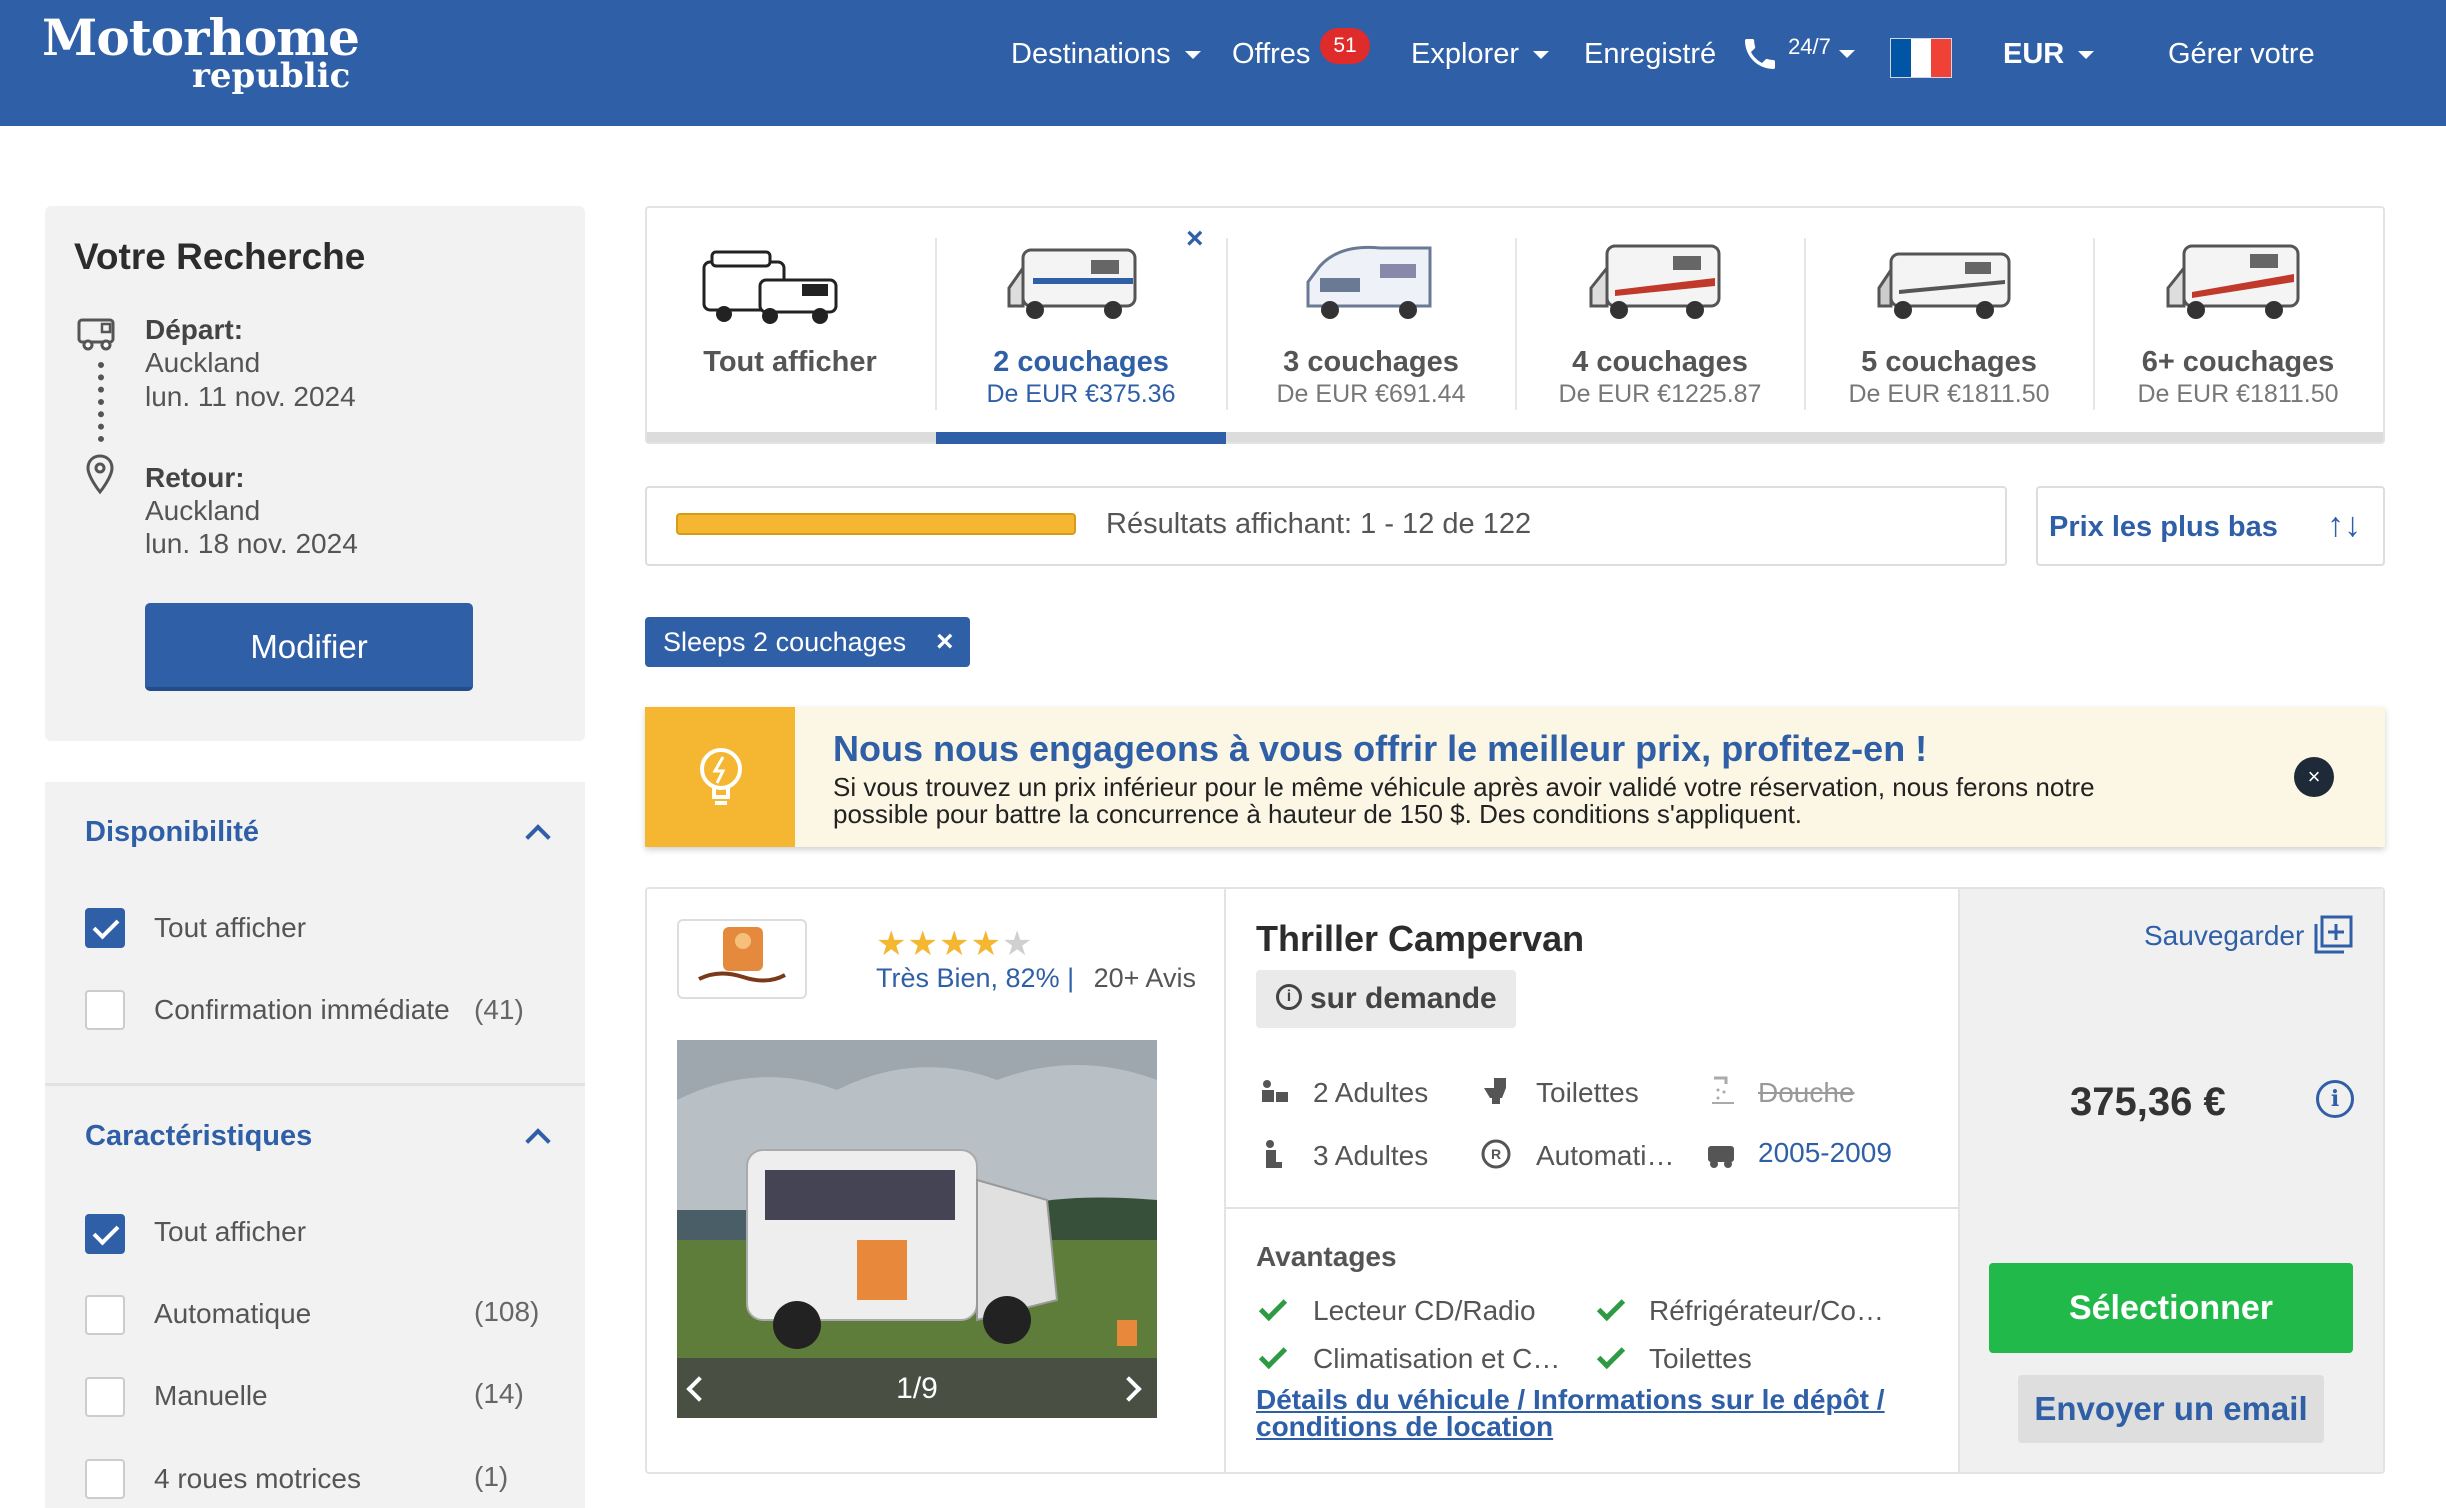 The image size is (2446, 1508). What do you see at coordinates (2049, 54) in the screenshot?
I see `currency-selector: EUR` at bounding box center [2049, 54].